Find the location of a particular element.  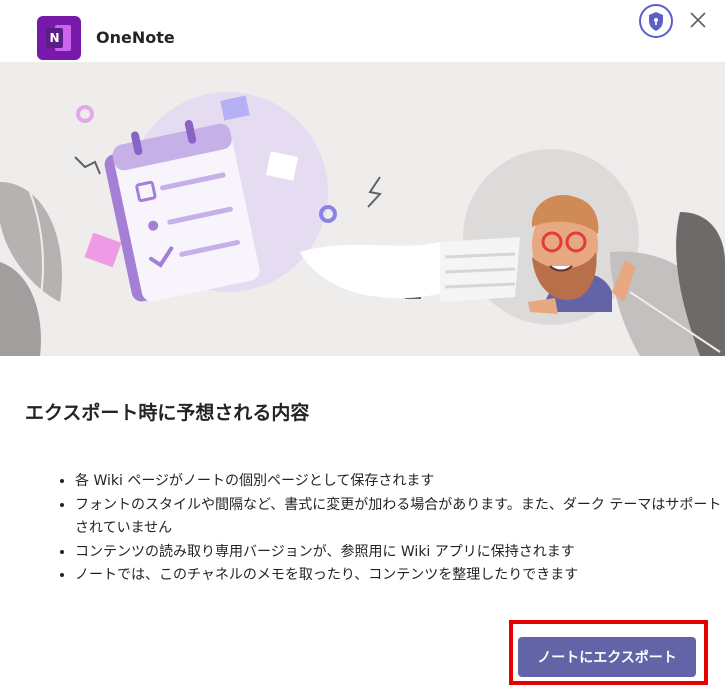

shield-icon is located at coordinates (656, 21).